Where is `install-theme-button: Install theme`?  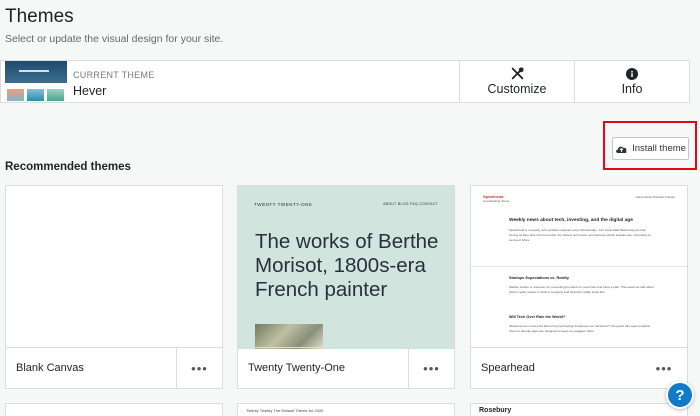 install-theme-button: Install theme is located at coordinates (650, 148).